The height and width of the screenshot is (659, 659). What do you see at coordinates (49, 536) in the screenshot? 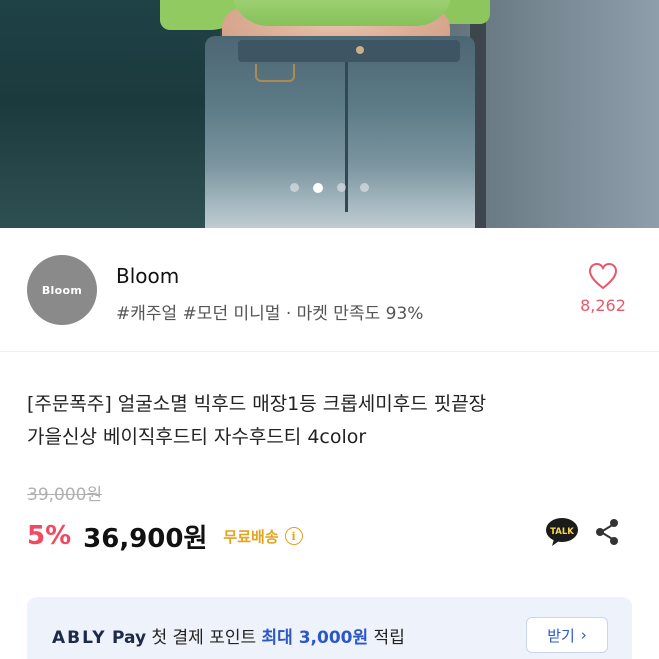
I see `discount-rate: 5%` at bounding box center [49, 536].